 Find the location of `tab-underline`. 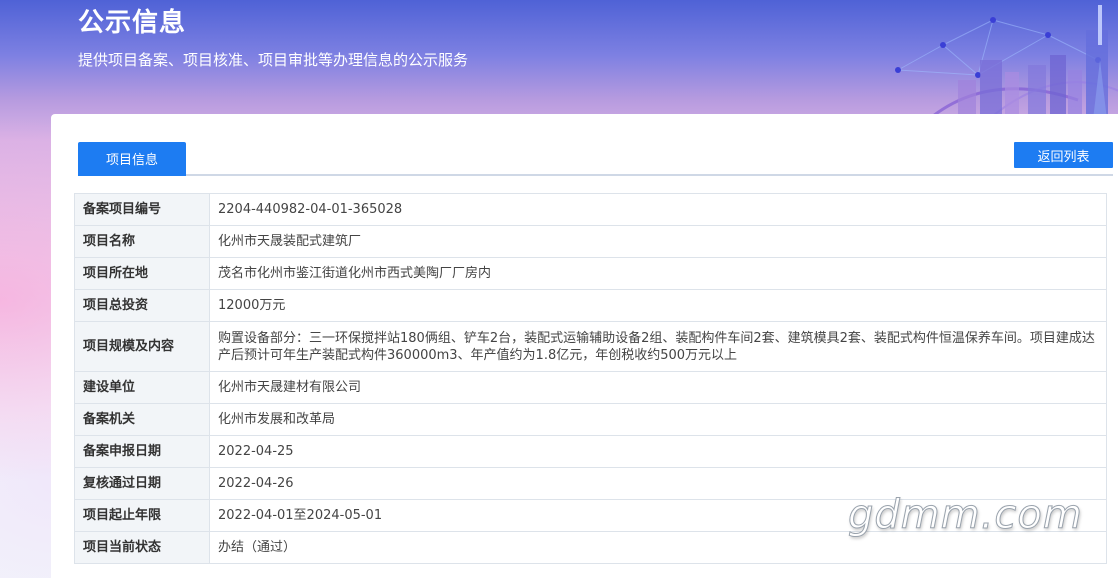

tab-underline is located at coordinates (595, 175).